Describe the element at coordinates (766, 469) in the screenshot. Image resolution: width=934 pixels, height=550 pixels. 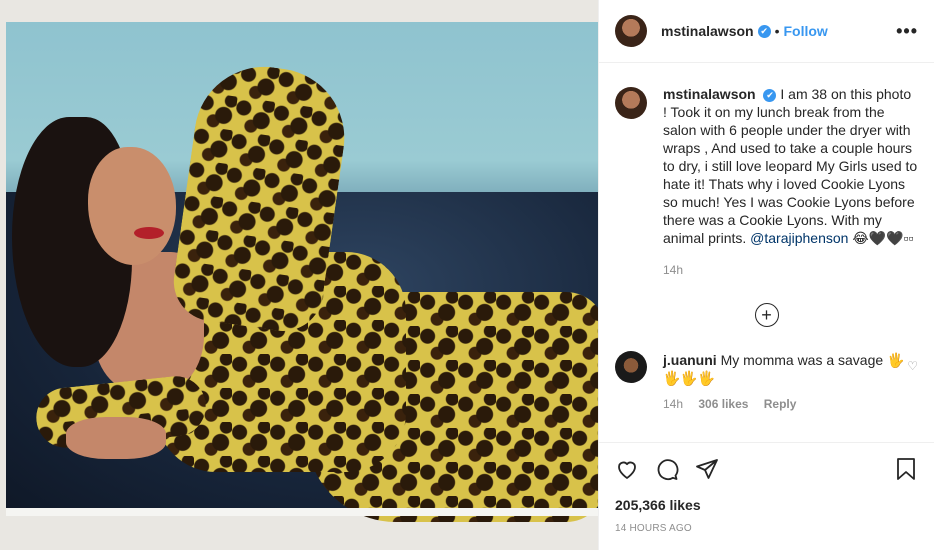
I see `action-bar` at that location.